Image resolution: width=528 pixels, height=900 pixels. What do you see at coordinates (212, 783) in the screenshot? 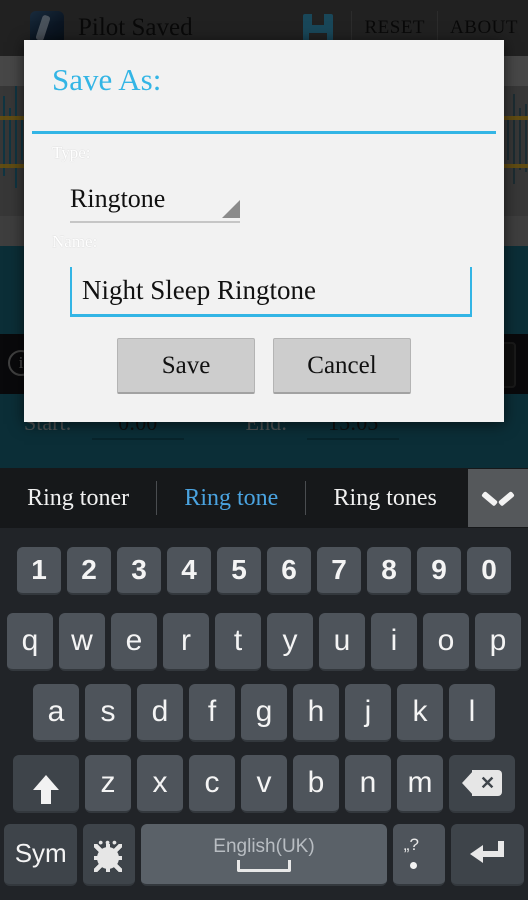
I see `key-c: c` at bounding box center [212, 783].